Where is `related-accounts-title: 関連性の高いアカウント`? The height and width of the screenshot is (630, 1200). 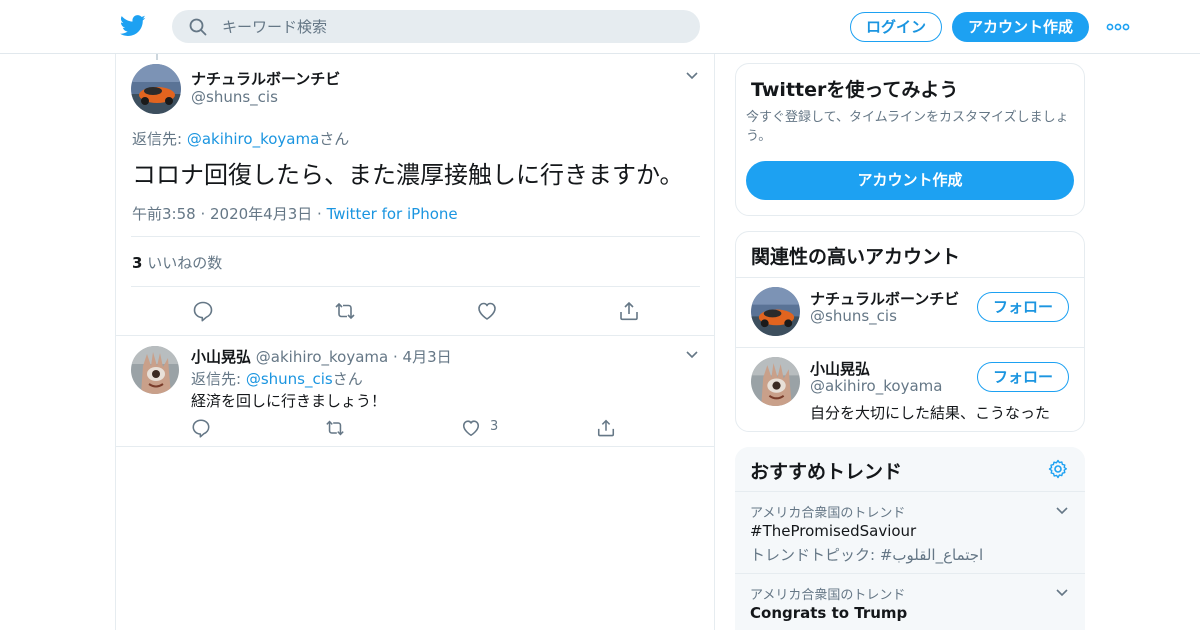
related-accounts-title: 関連性の高いアカウント is located at coordinates (856, 257).